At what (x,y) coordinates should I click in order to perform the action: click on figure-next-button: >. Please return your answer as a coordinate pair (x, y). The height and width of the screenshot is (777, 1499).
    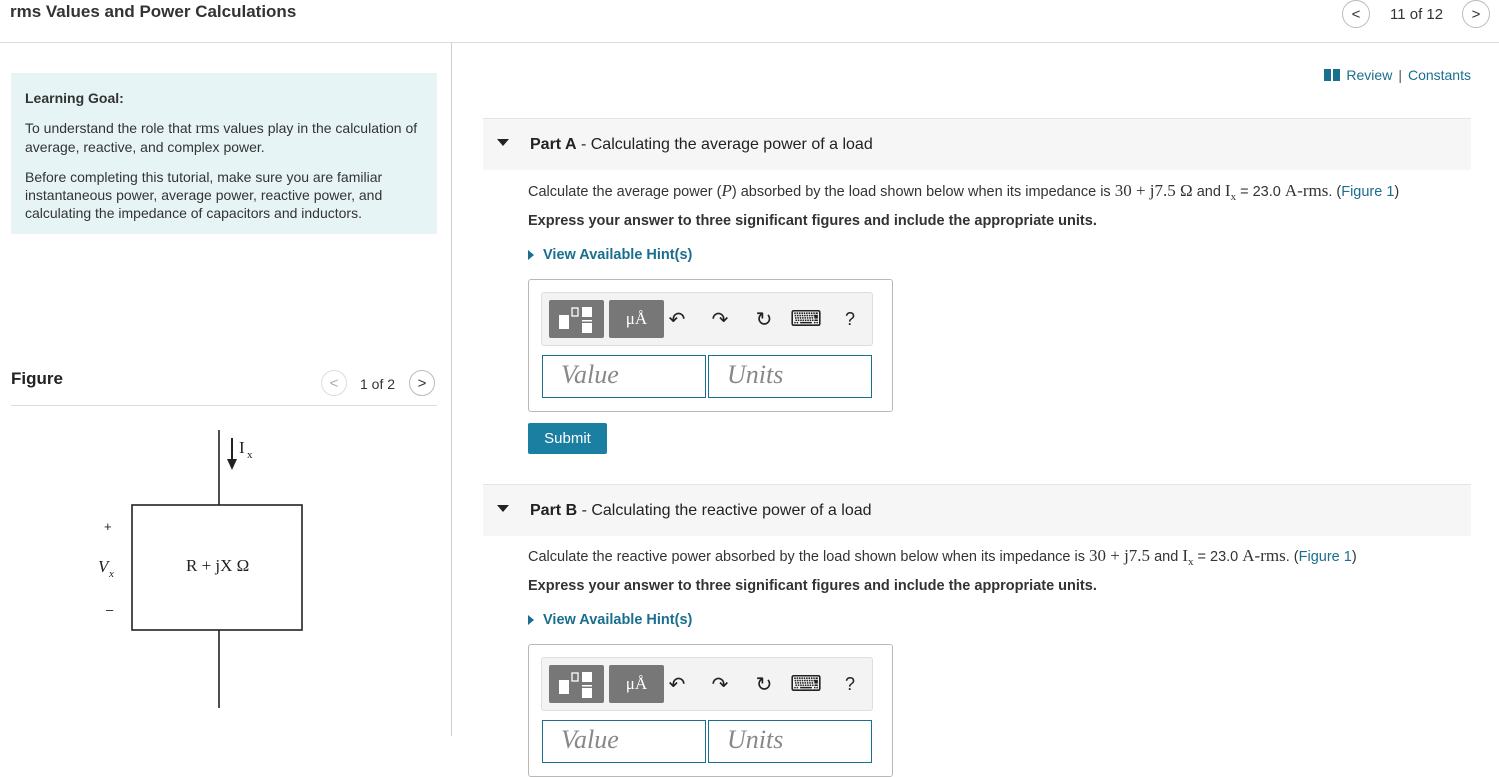
    Looking at the image, I should click on (422, 383).